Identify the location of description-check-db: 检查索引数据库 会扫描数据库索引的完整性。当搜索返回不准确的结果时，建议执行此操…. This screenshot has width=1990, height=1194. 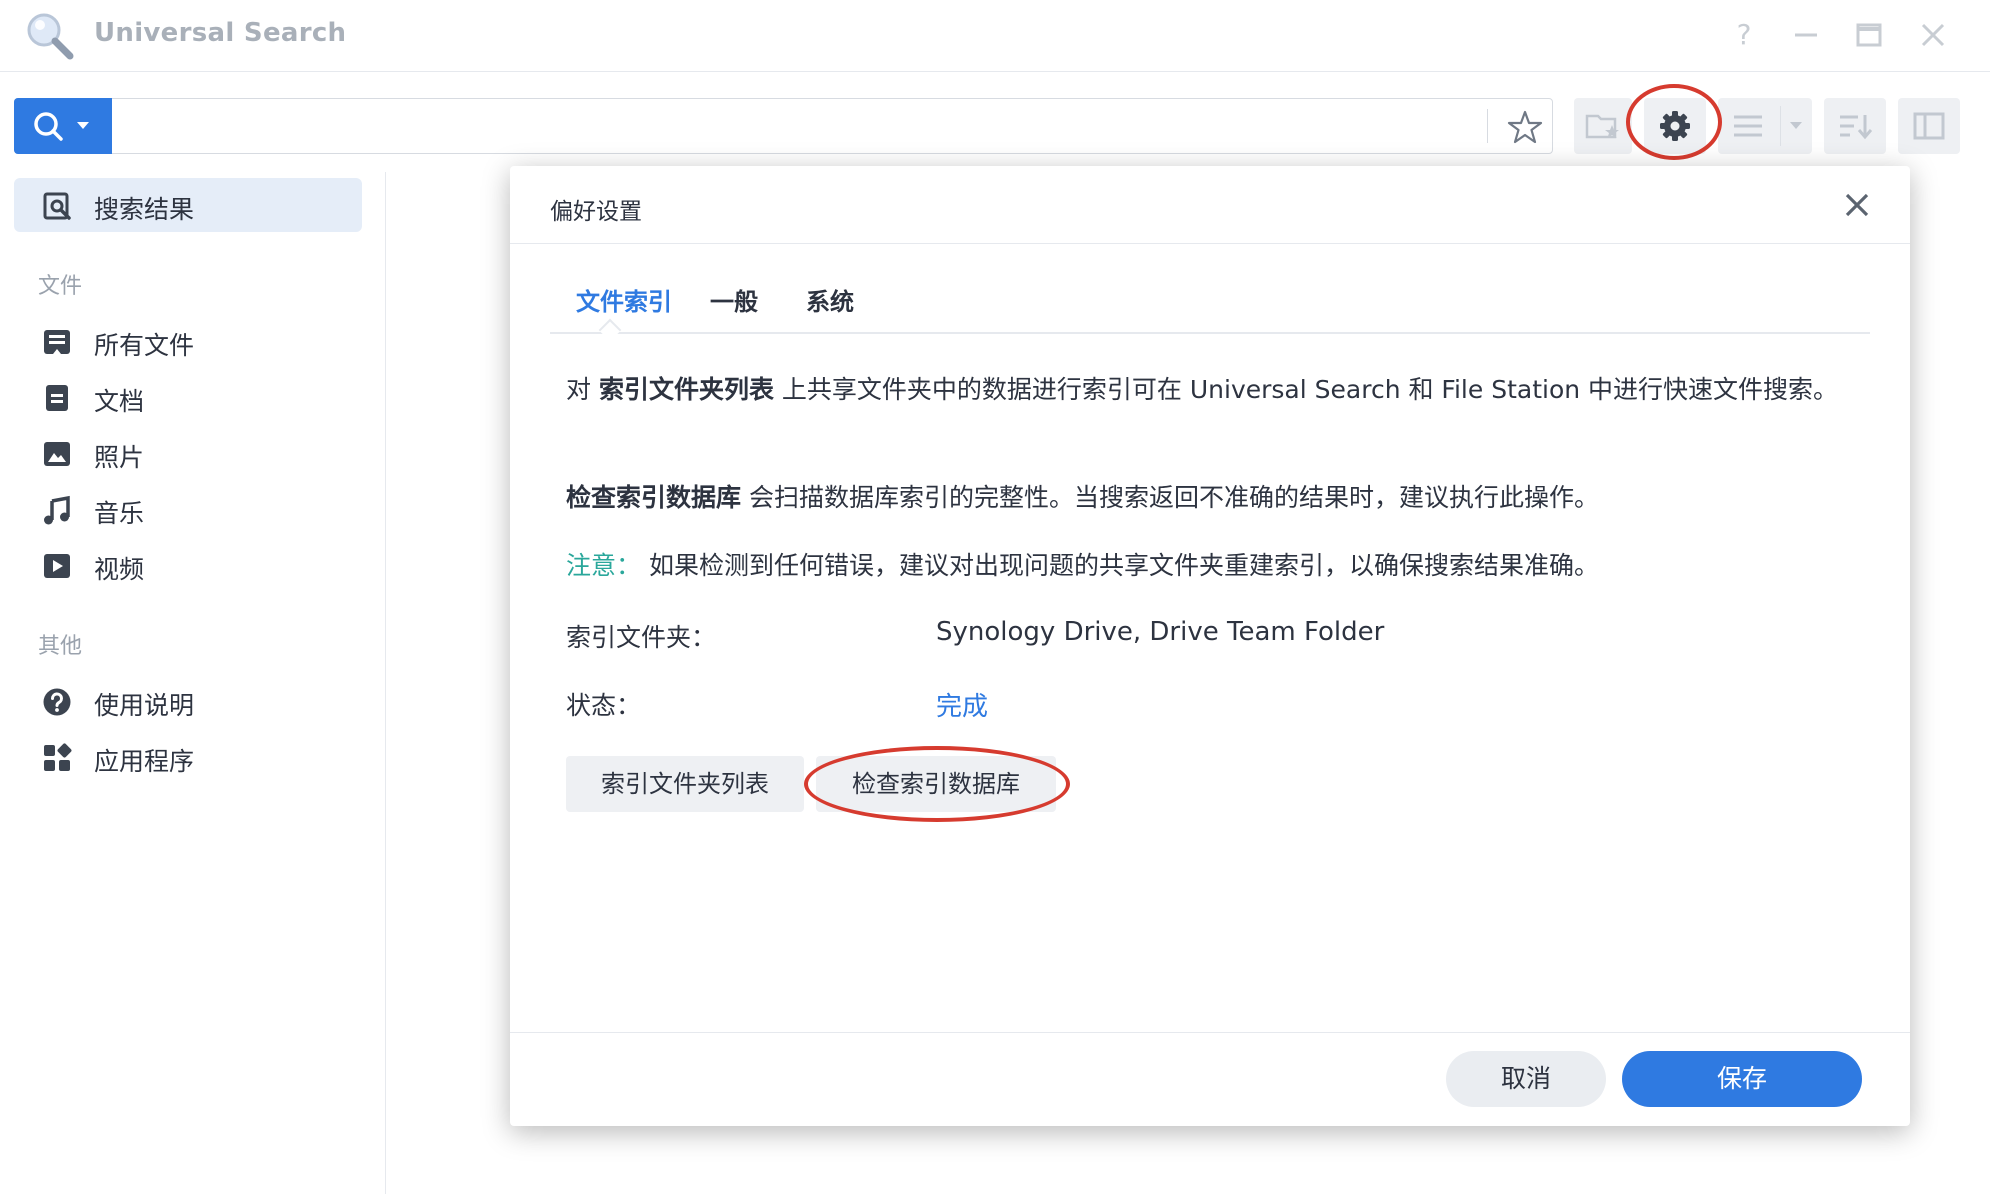
(1211, 498).